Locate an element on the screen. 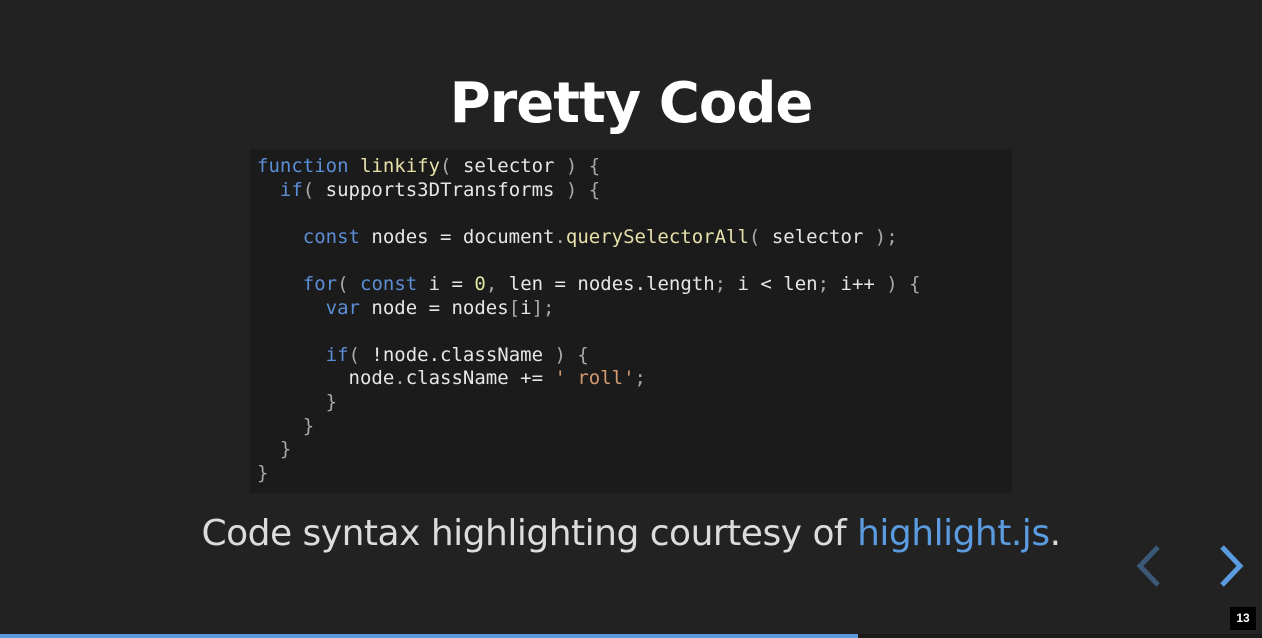 This screenshot has width=1262, height=638. slide-number: 13 is located at coordinates (1243, 618).